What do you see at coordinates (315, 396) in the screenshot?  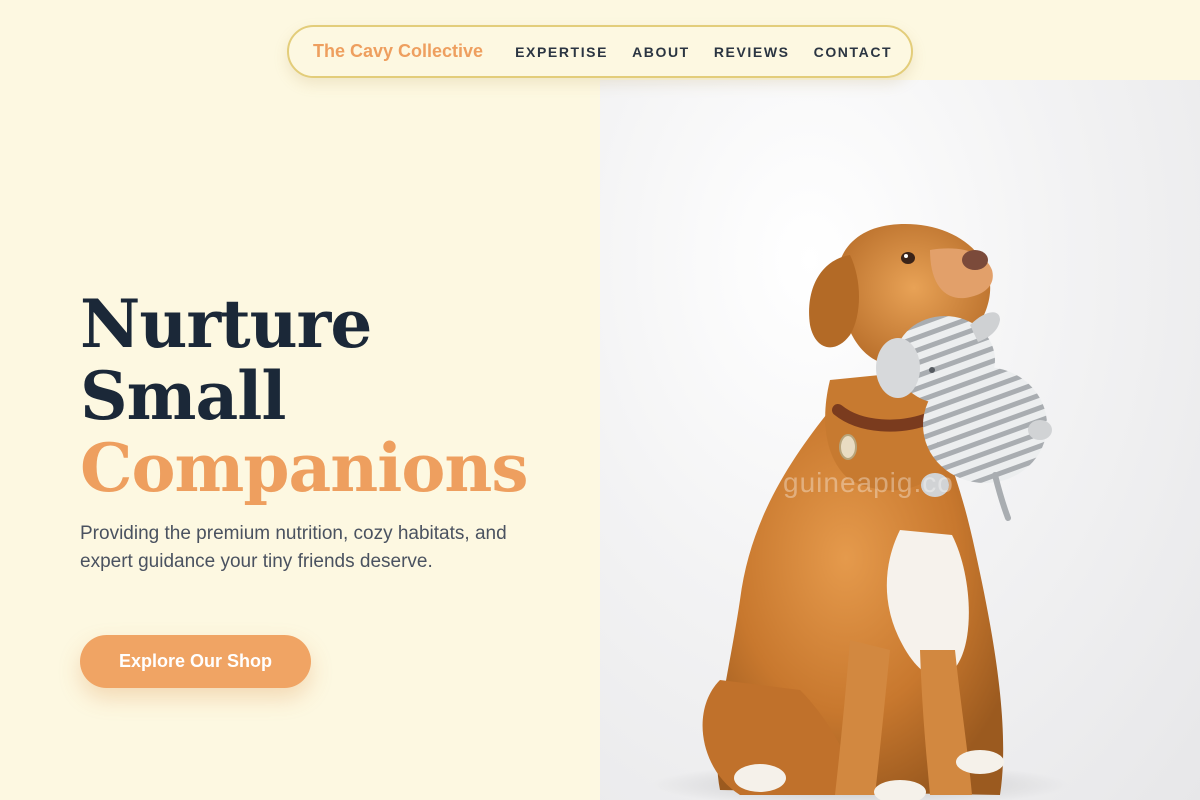 I see `hero-headline: Nurture Small Companions` at bounding box center [315, 396].